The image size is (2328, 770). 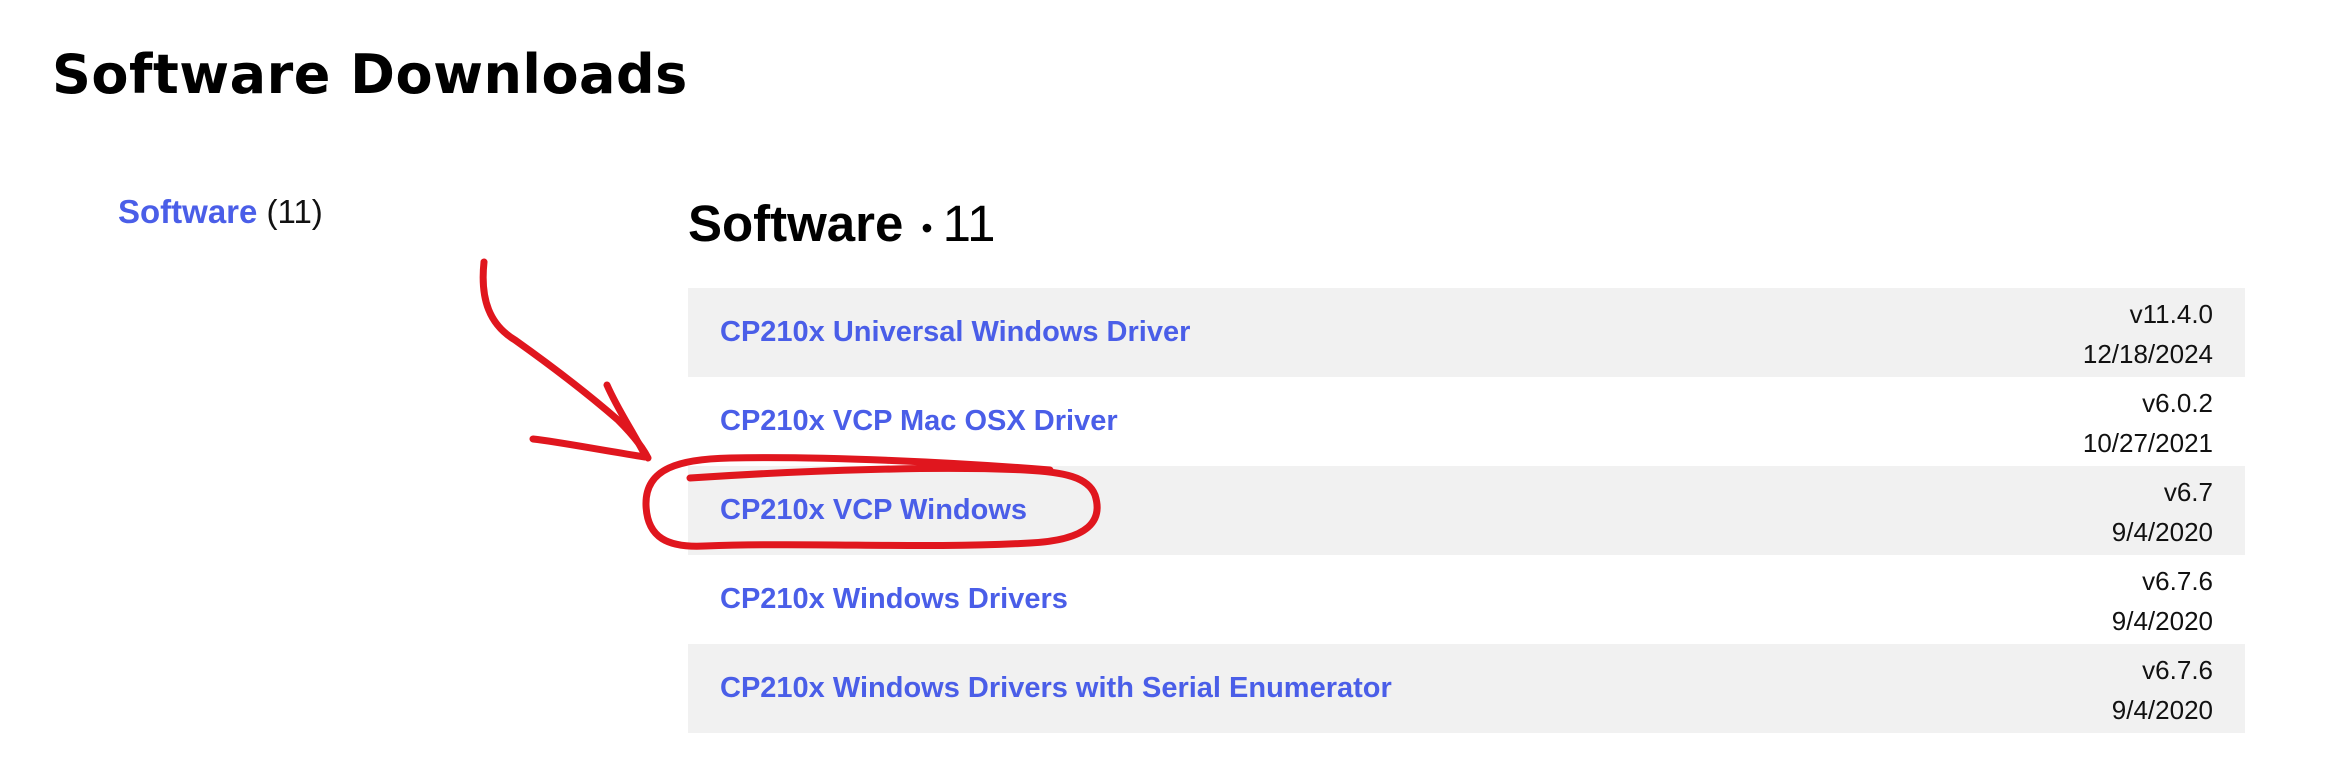 I want to click on section-name: Software, so click(x=796, y=223).